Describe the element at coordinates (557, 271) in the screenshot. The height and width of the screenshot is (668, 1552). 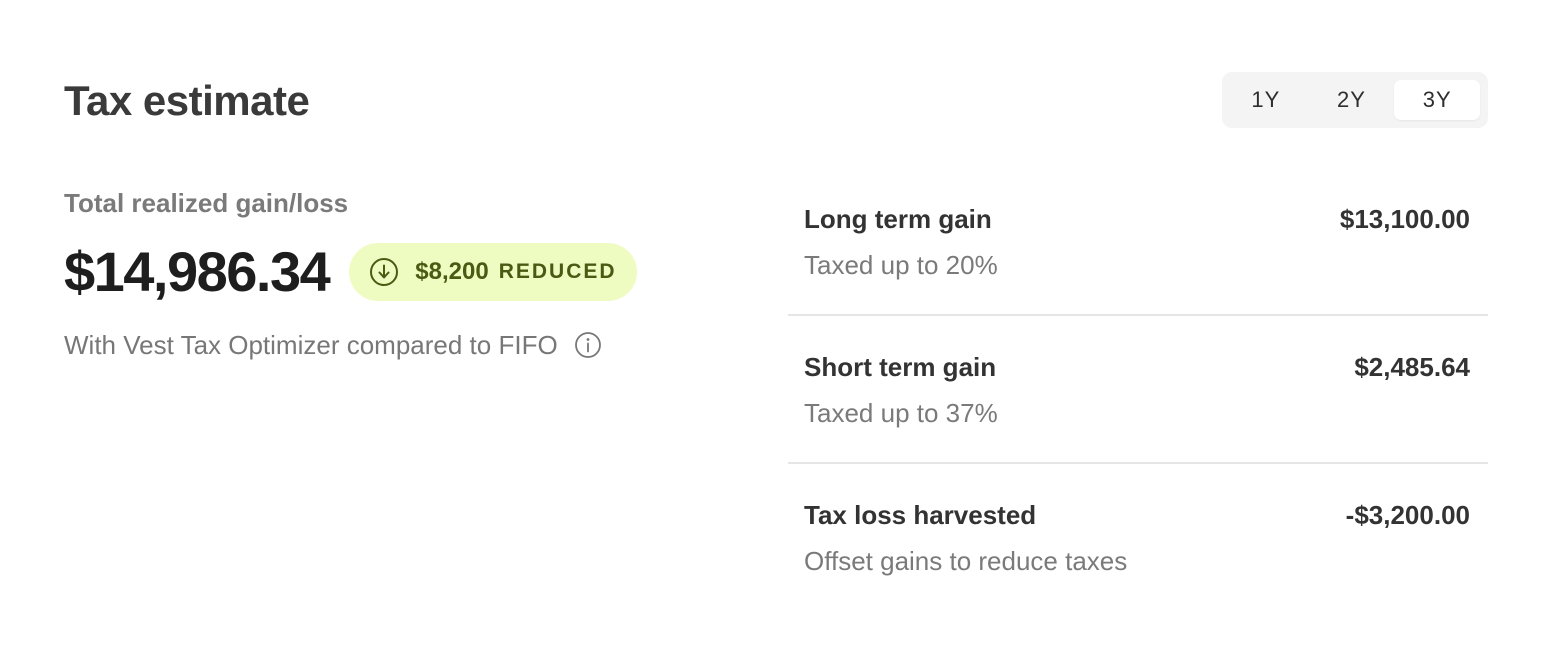
I see `reduced-label: REDUCED` at that location.